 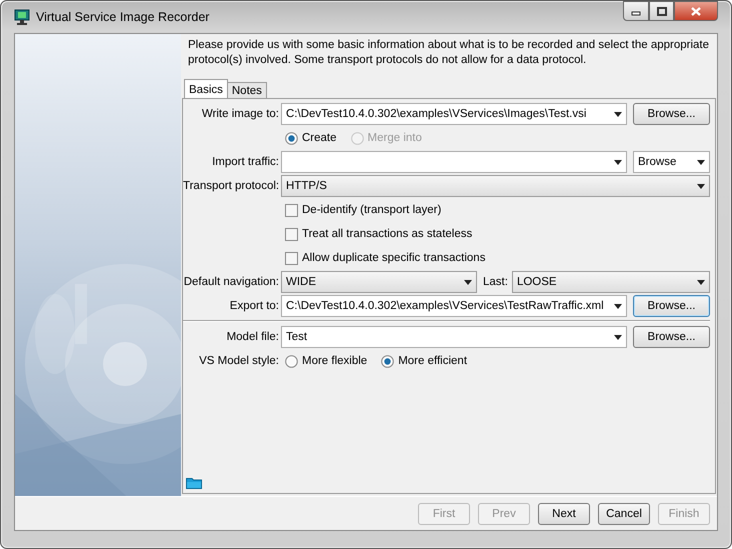 I want to click on field-label: VS Model style:, so click(x=239, y=361).